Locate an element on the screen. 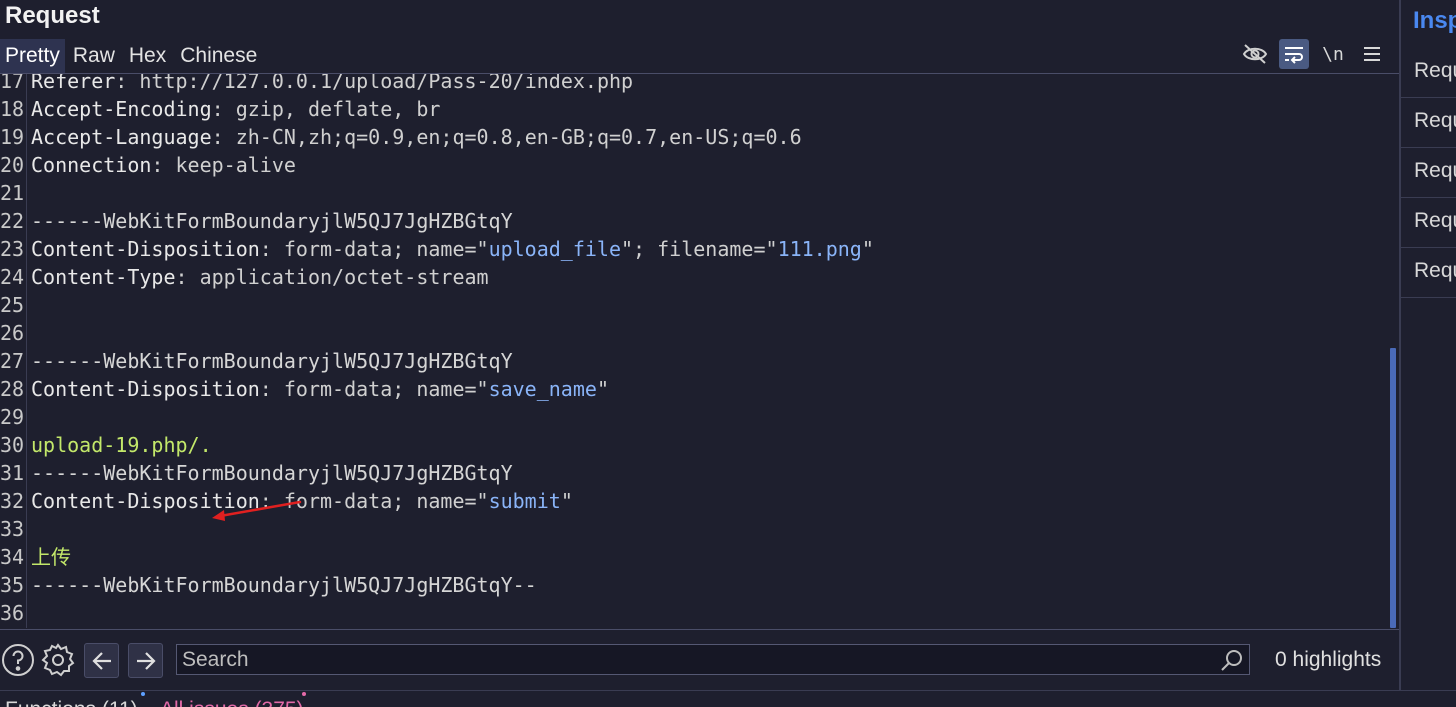 This screenshot has width=1456, height=707. request-pane-title: Request is located at coordinates (52, 15).